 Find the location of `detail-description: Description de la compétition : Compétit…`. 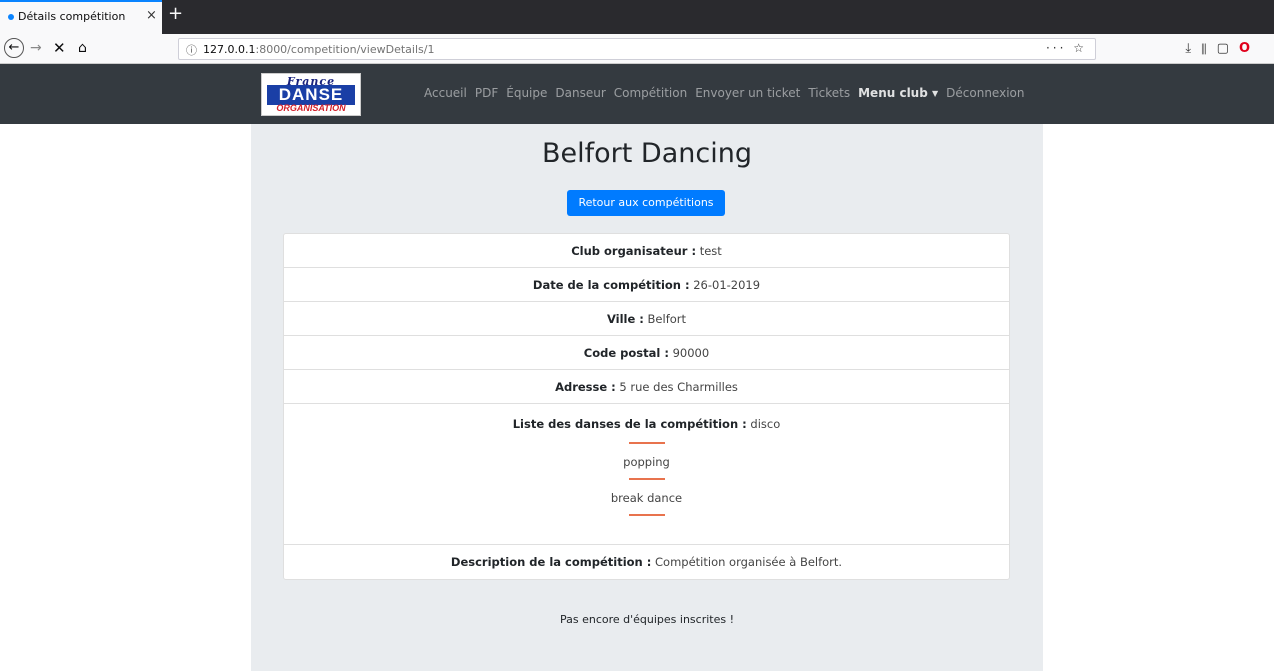

detail-description: Description de la compétition : Compétit… is located at coordinates (646, 562).